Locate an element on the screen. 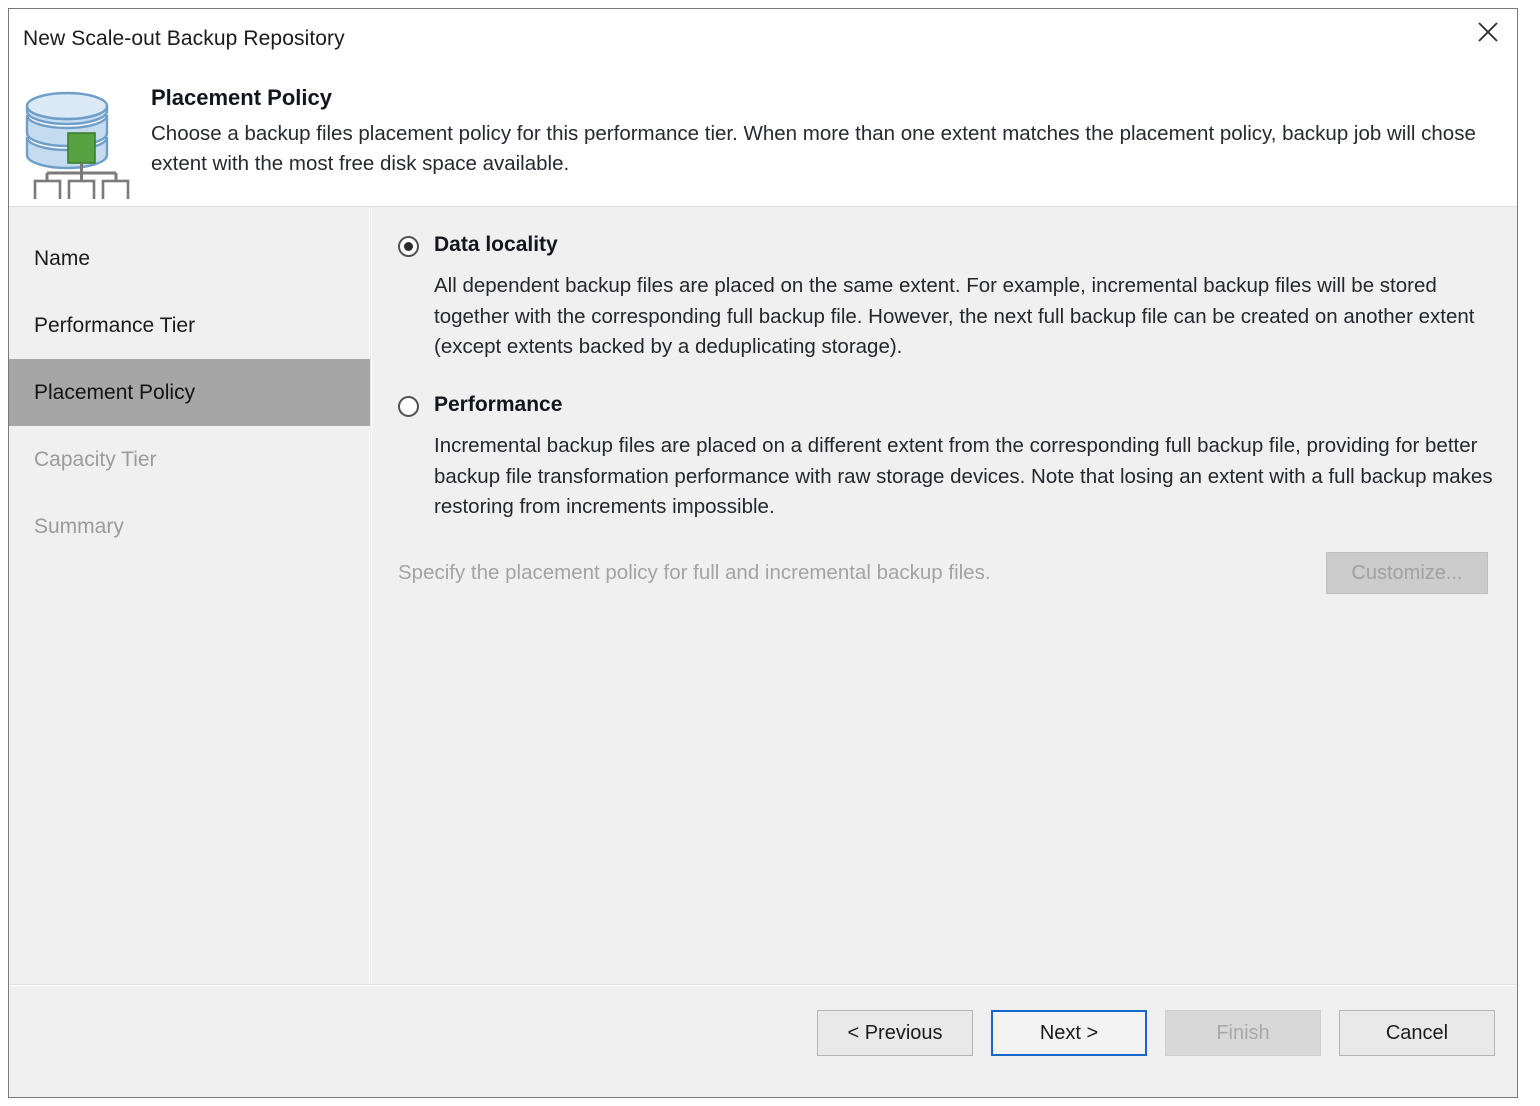 This screenshot has width=1540, height=1106. close-button is located at coordinates (1488, 32).